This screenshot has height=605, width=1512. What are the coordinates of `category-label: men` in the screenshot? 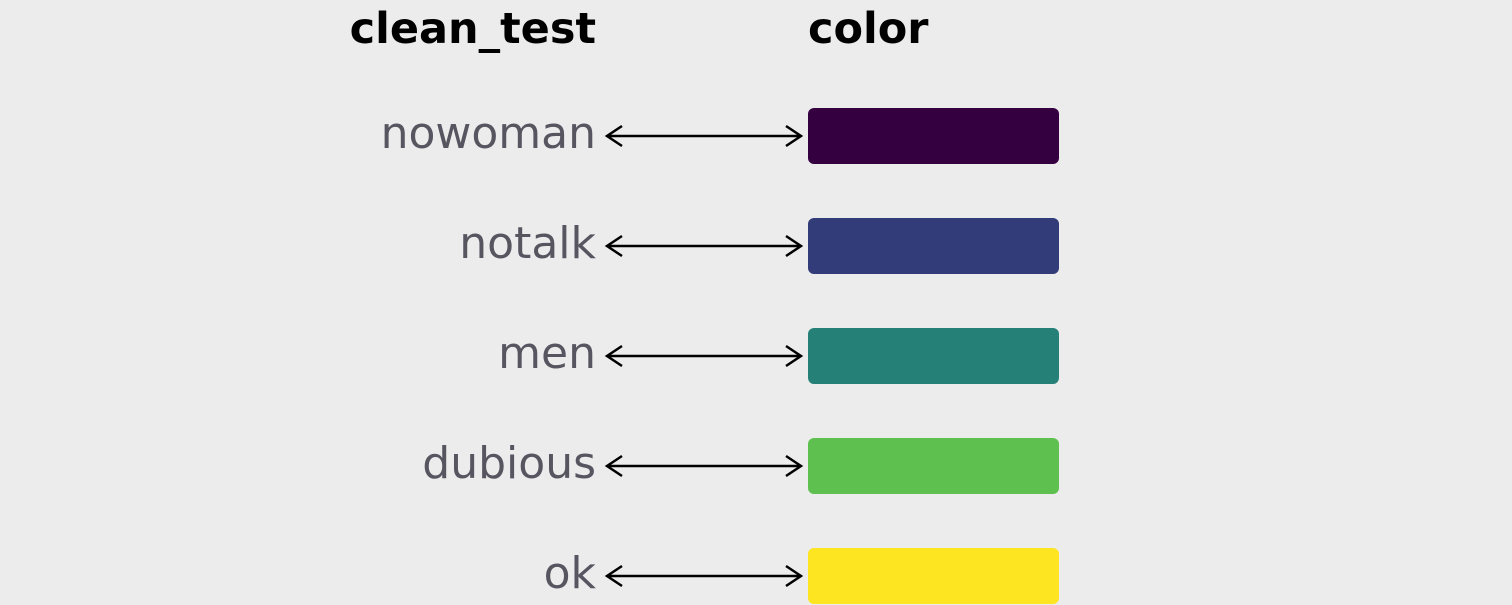 It's located at (547, 353).